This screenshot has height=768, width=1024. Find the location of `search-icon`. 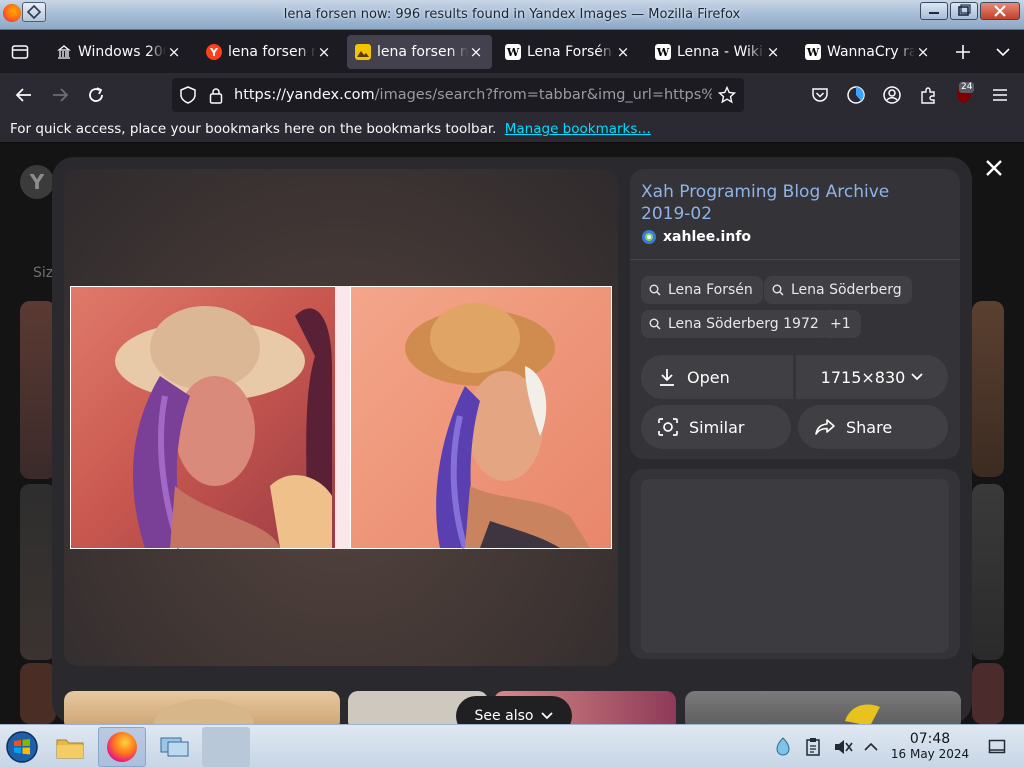

search-icon is located at coordinates (778, 290).